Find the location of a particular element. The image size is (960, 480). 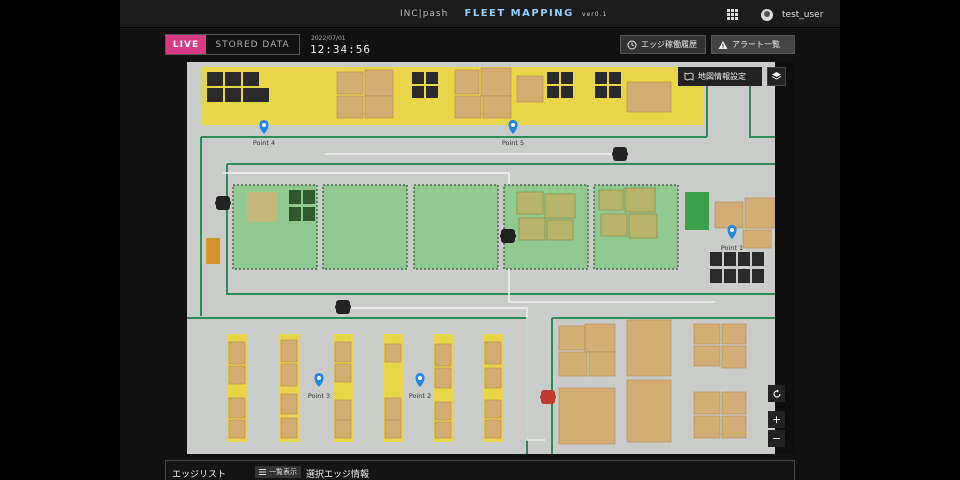

zoom-out-button: − is located at coordinates (776, 438).